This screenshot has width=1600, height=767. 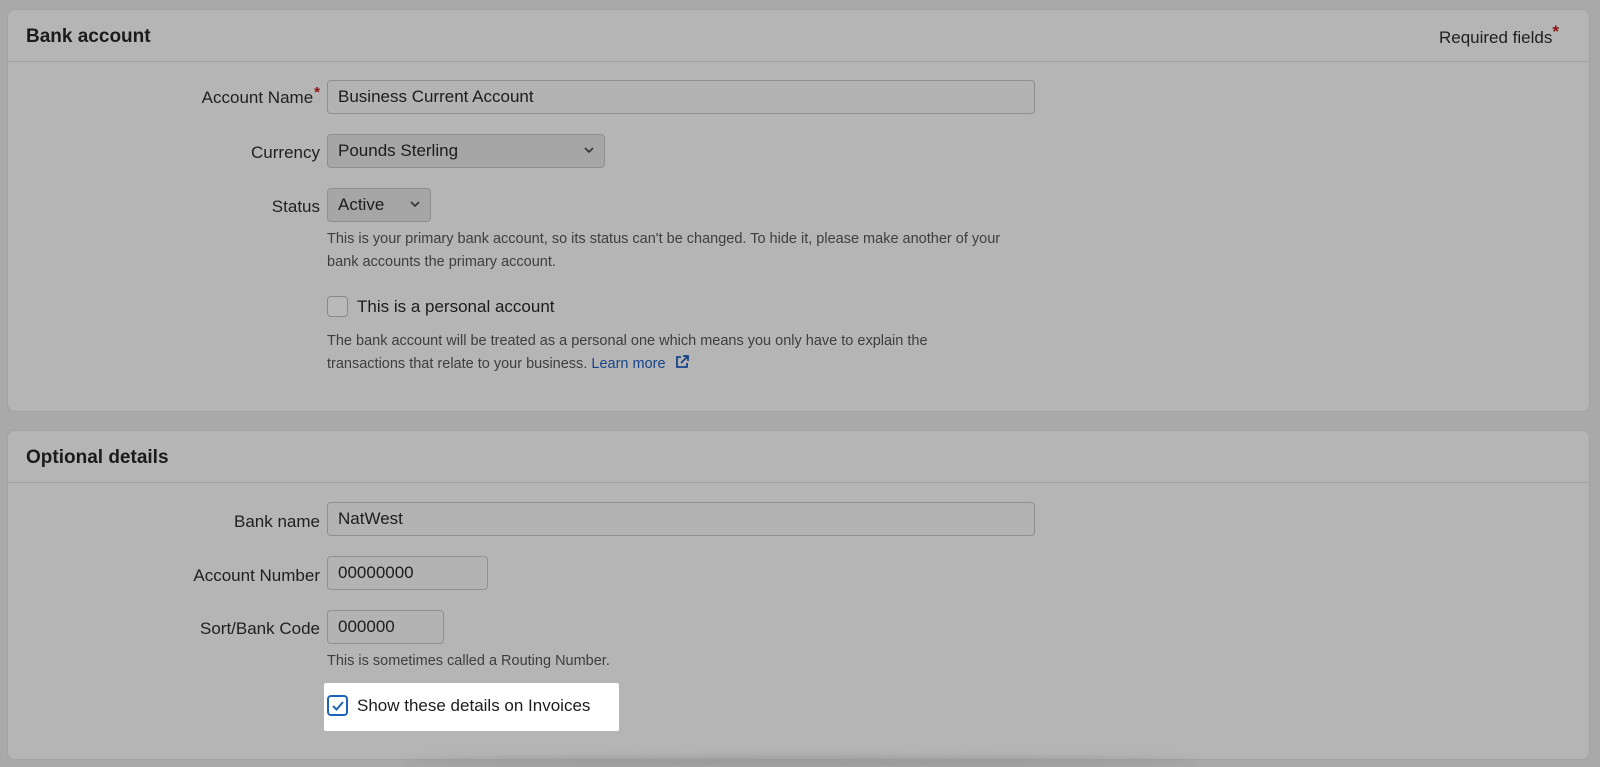 I want to click on sort-code-label: Sort/Bank Code, so click(x=259, y=628).